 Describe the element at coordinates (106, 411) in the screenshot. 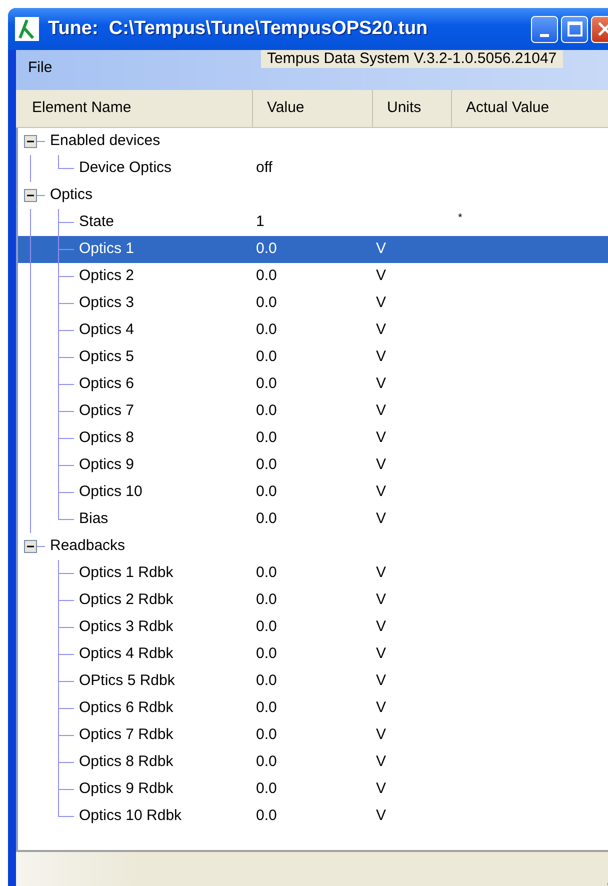

I see `node-label: Optics 7` at that location.